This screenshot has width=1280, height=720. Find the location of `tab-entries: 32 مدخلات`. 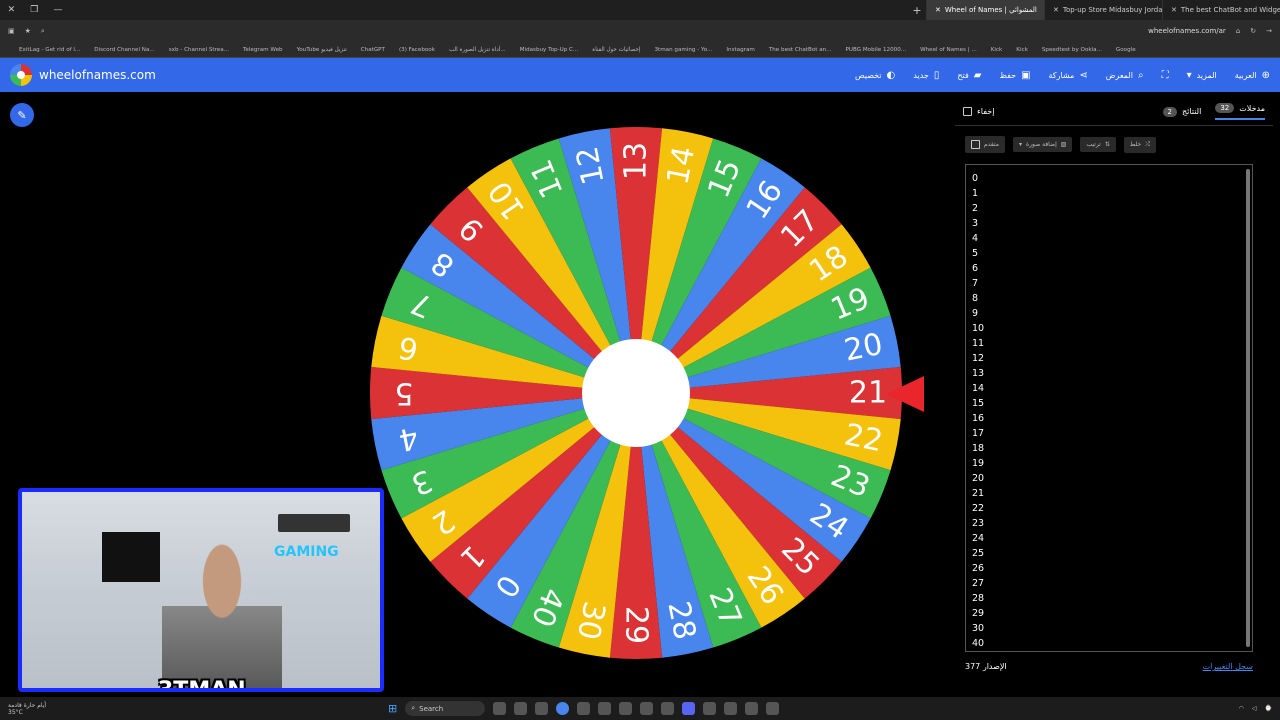

tab-entries: 32 مدخلات is located at coordinates (1240, 111).